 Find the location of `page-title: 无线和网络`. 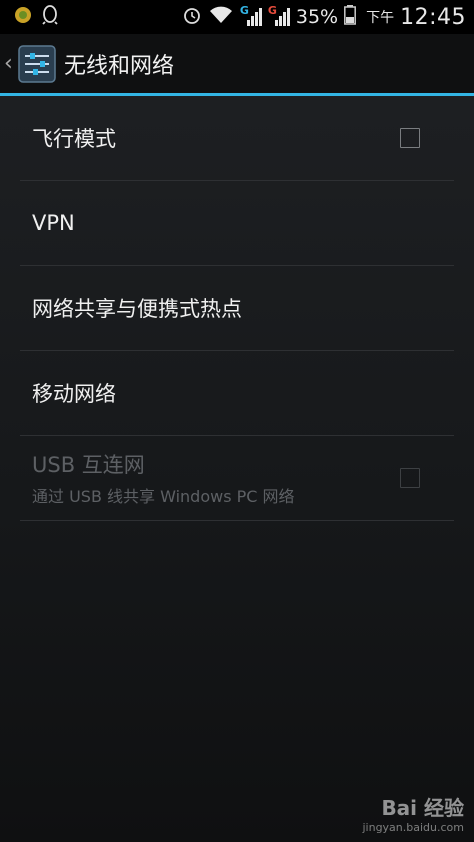

page-title: 无线和网络 is located at coordinates (119, 66).